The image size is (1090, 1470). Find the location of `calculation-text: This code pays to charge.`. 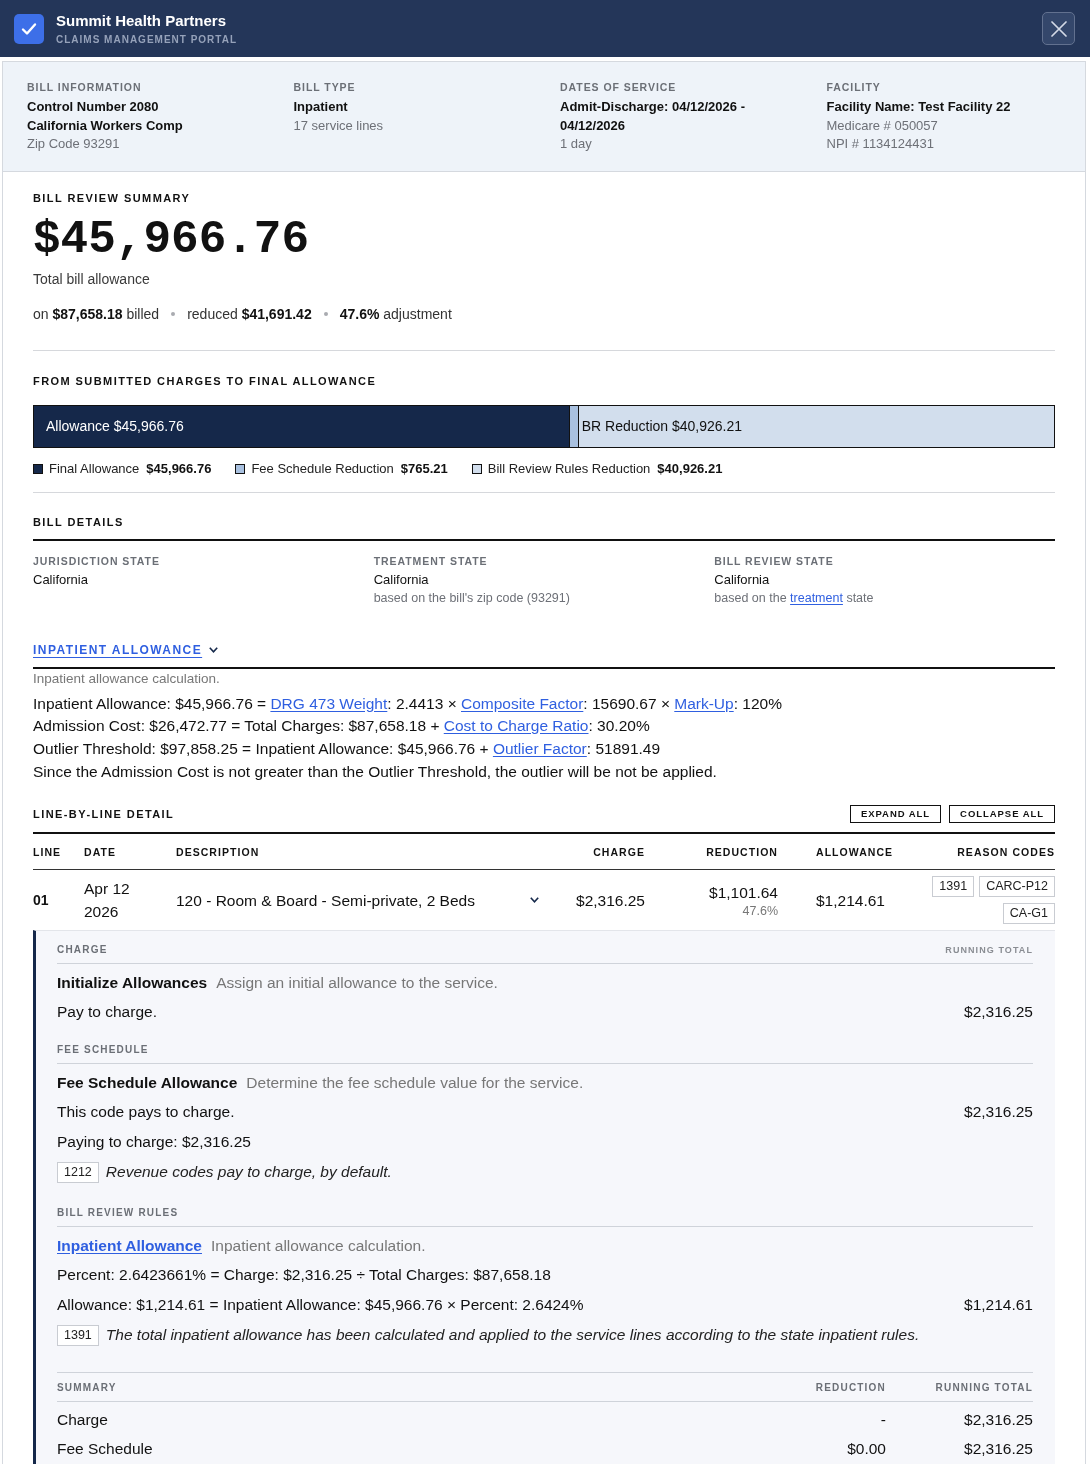

calculation-text: This code pays to charge. is located at coordinates (146, 1112).